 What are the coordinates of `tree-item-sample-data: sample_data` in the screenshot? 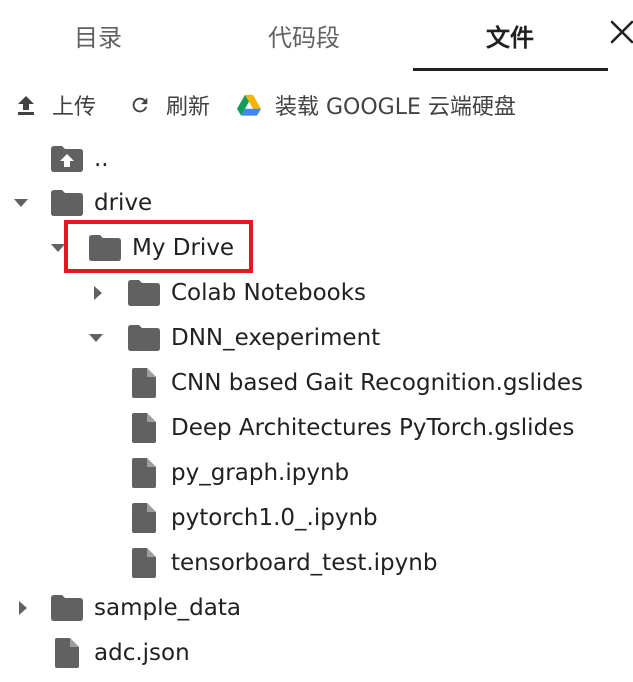 It's located at (145, 608).